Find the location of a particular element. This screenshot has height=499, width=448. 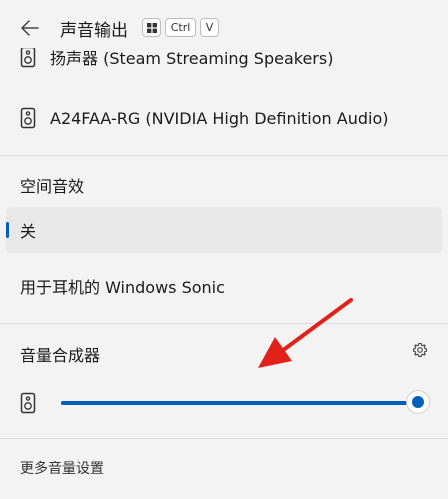

win-key-icon is located at coordinates (151, 27).